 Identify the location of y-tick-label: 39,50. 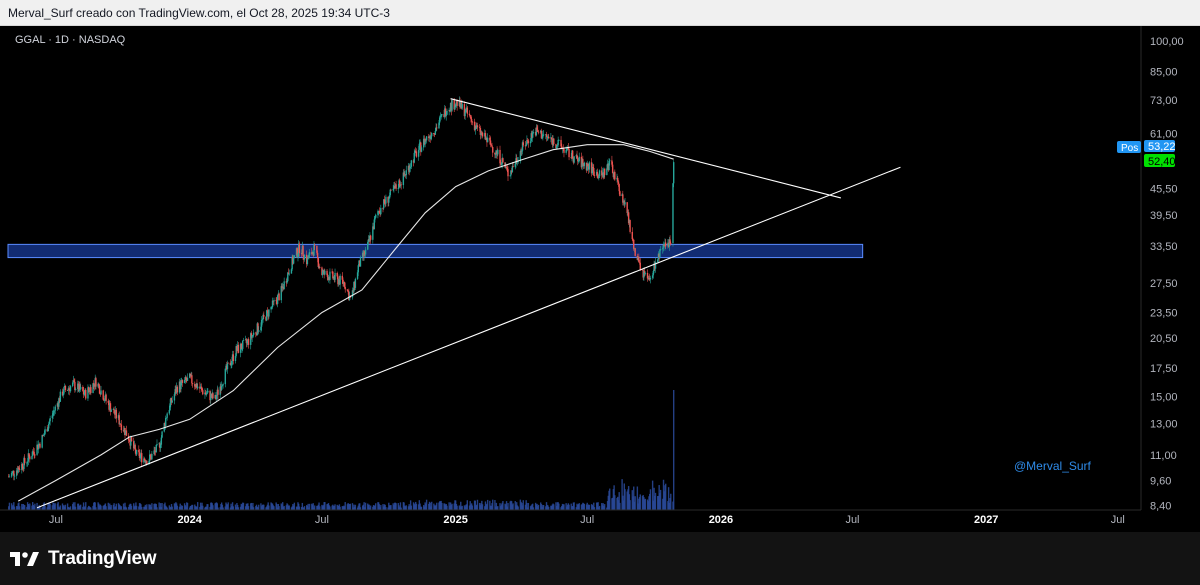
(1164, 216).